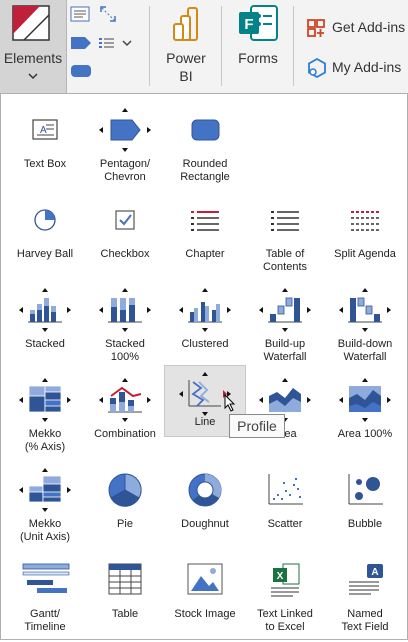  Describe the element at coordinates (365, 310) in the screenshot. I see `build-down-waterfall-icon` at that location.